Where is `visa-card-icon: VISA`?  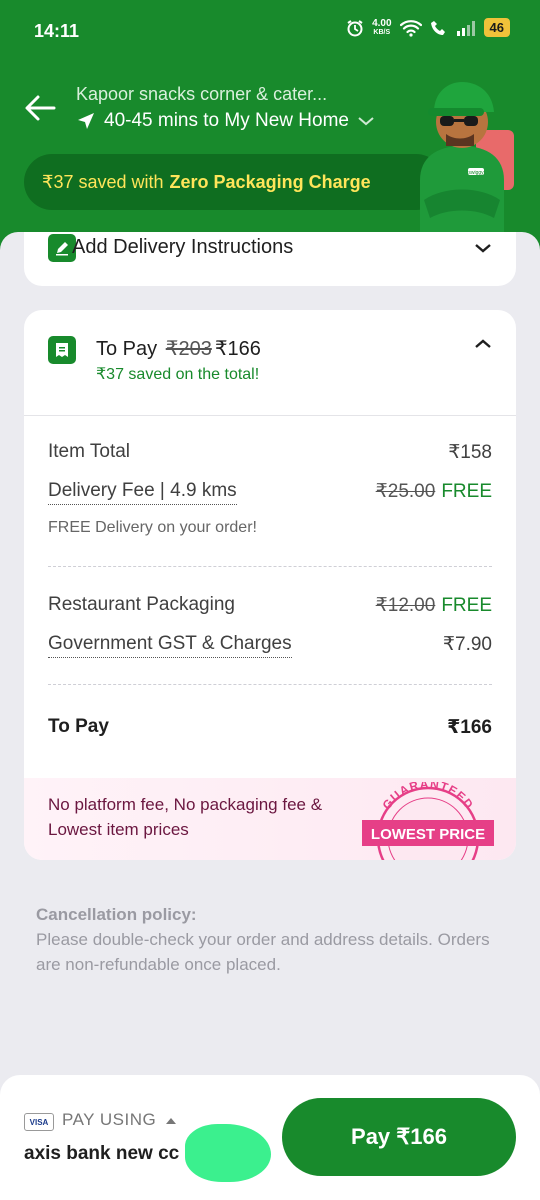 visa-card-icon: VISA is located at coordinates (39, 1122).